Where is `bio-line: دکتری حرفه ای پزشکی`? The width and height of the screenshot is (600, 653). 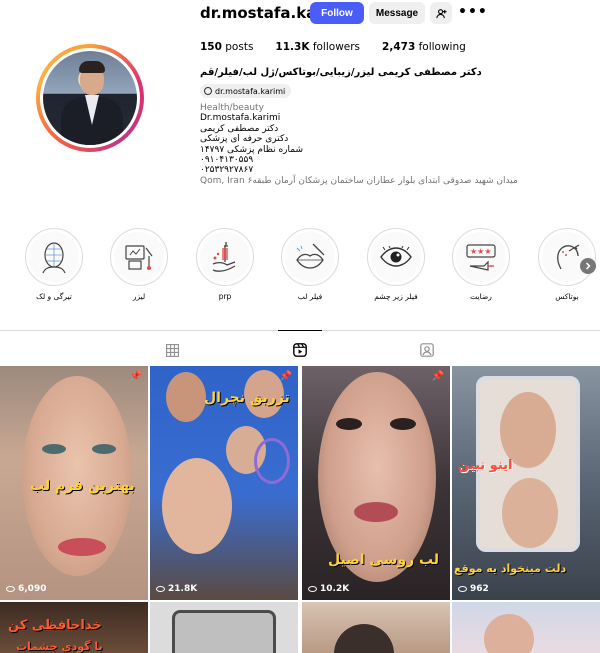 bio-line: دکتری حرفه ای پزشکی is located at coordinates (244, 139).